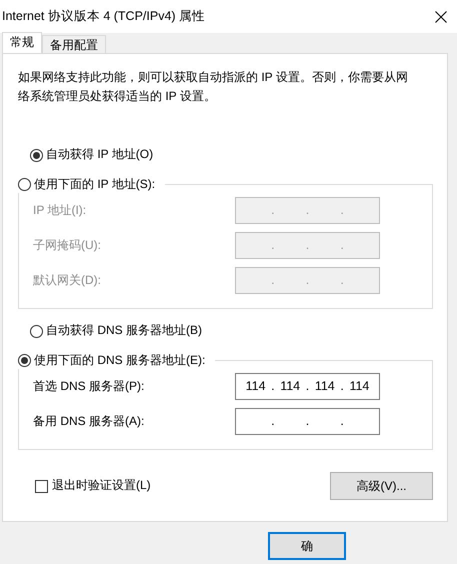  What do you see at coordinates (95, 184) in the screenshot?
I see `radio-label: 使用下面的 IP 地址(S):` at bounding box center [95, 184].